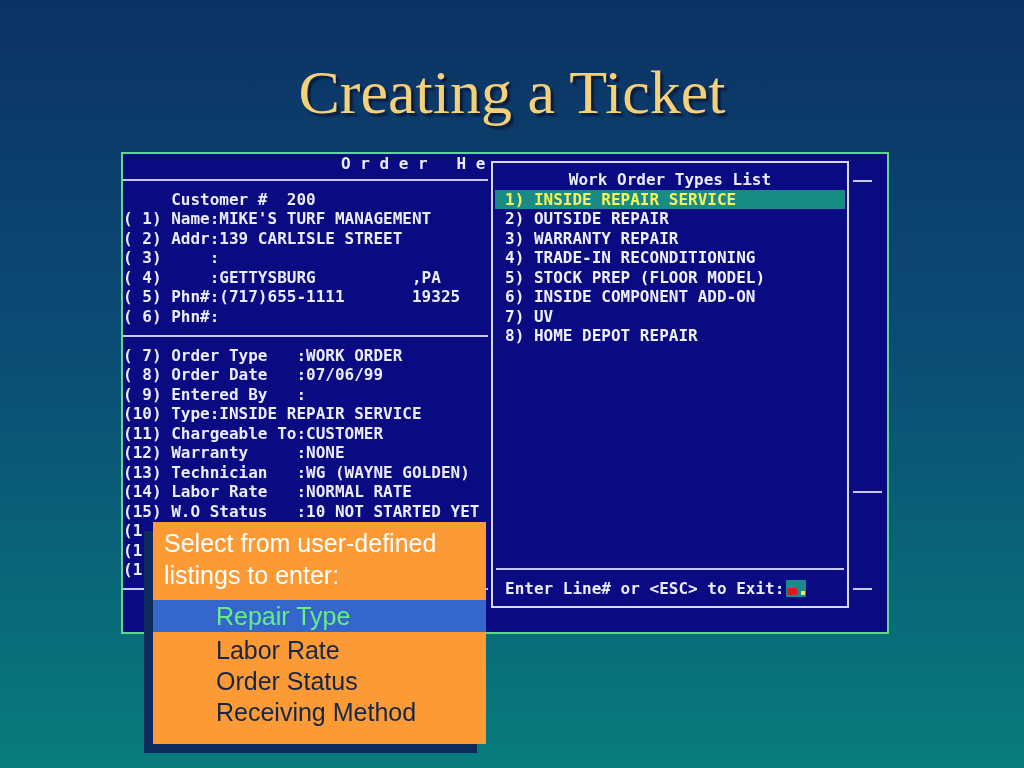  Describe the element at coordinates (670, 199) in the screenshot. I see `list-item: 1) INSIDE REPAIR SERVICE` at that location.